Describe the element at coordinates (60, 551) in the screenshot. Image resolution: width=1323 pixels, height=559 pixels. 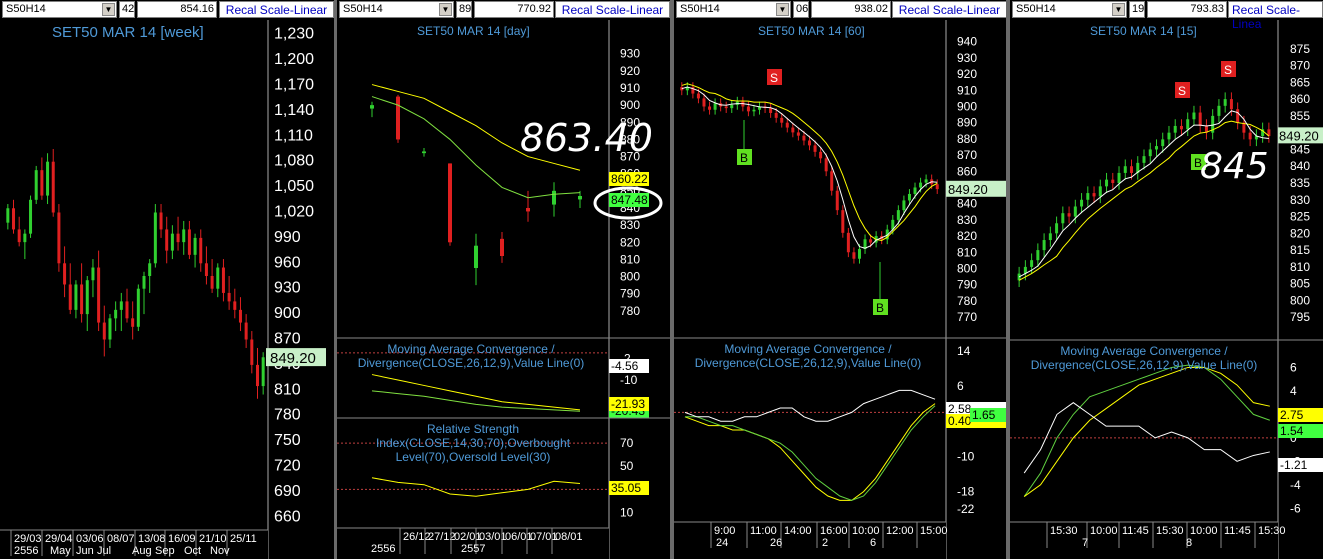
I see `x-tick-sublabel: May` at that location.